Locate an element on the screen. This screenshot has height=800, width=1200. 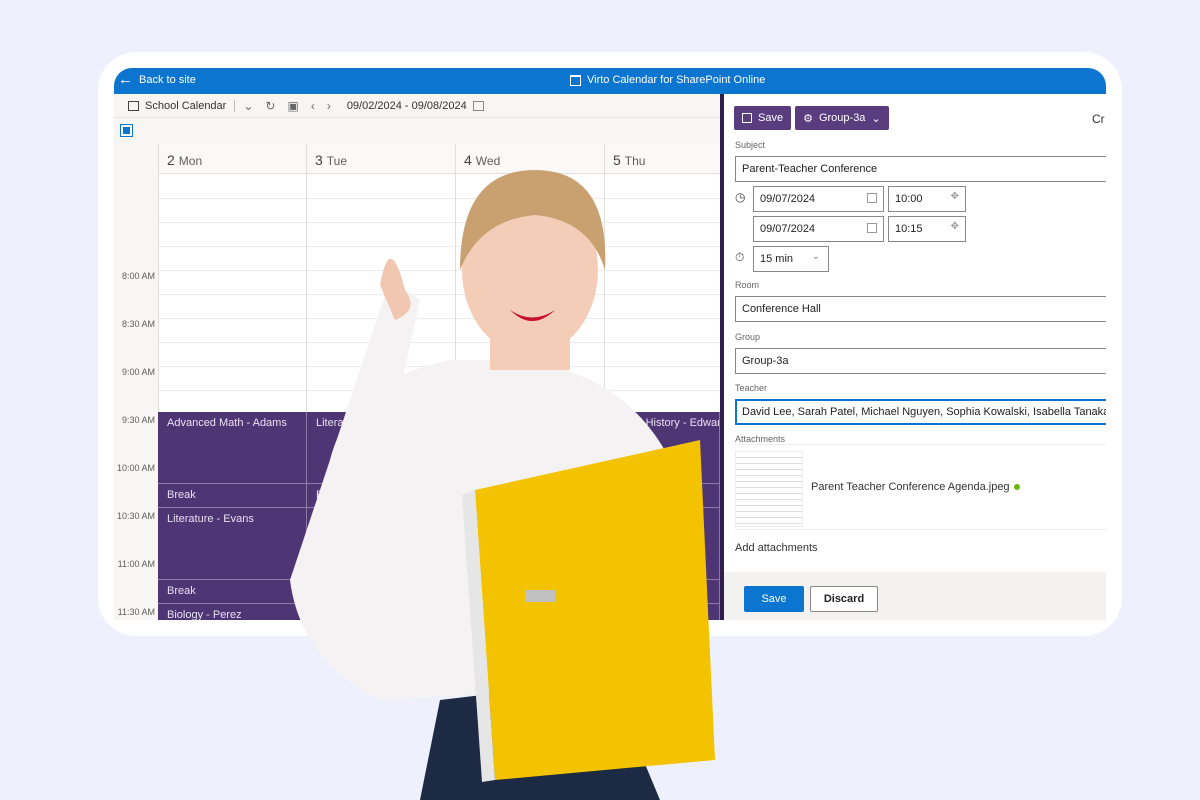
panel-header-partial: Cr is located at coordinates (1098, 119).